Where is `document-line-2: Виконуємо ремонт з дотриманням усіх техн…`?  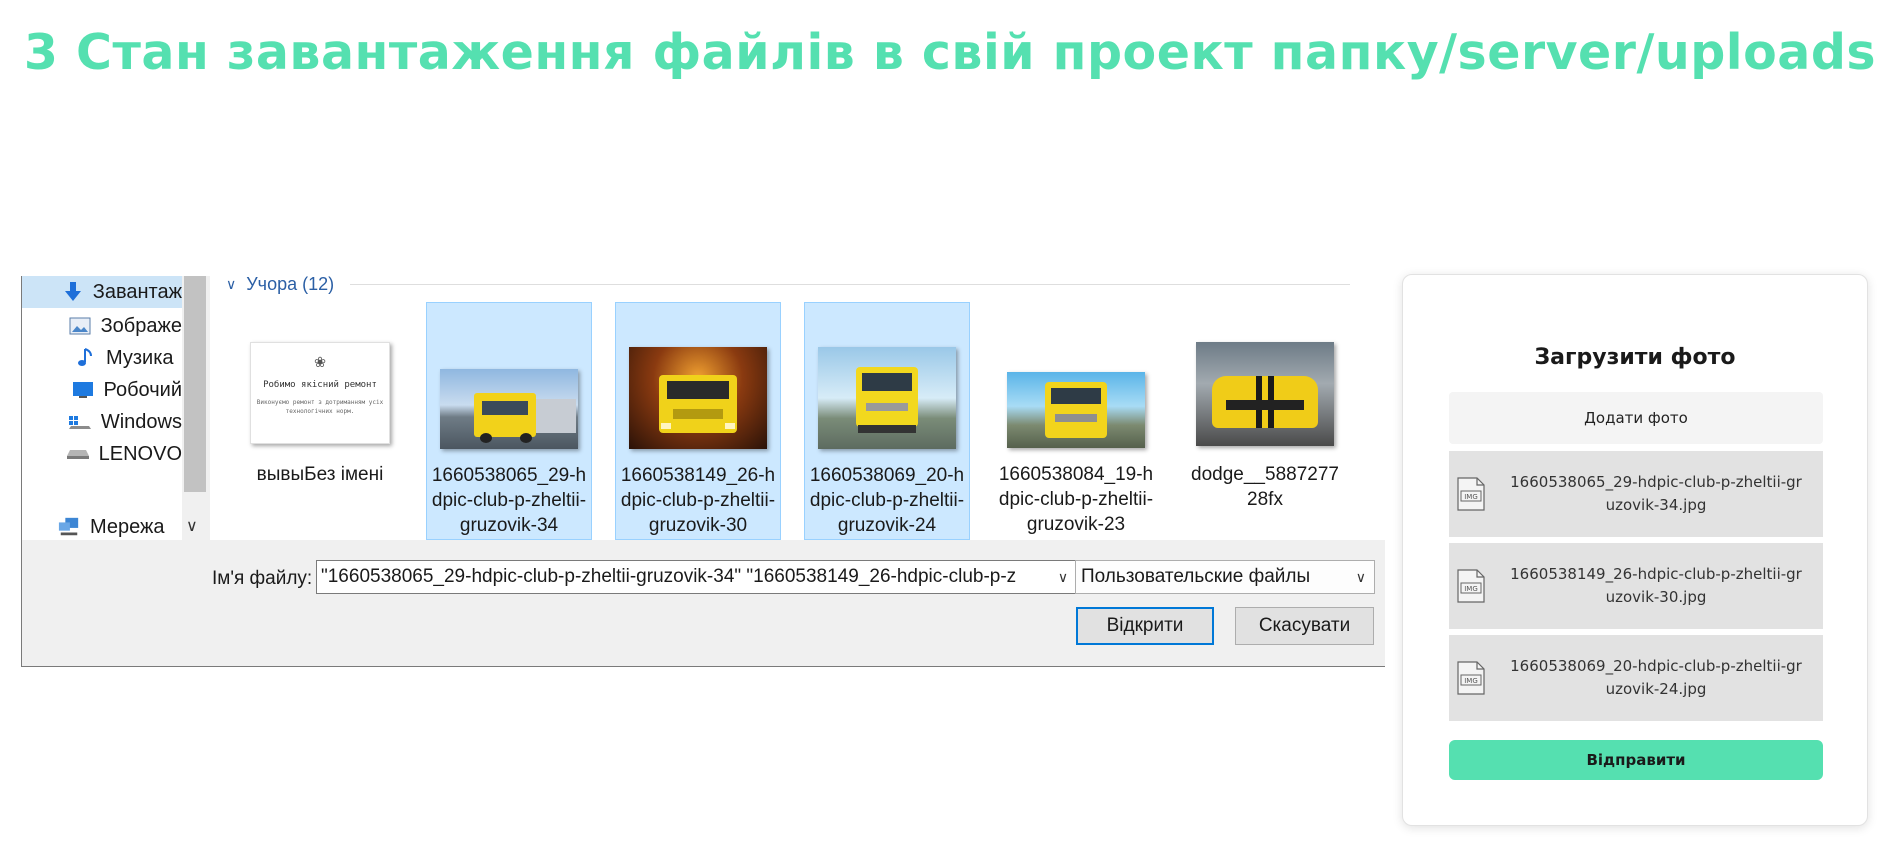 document-line-2: Виконуємо ремонт з дотриманням усіх техн… is located at coordinates (320, 407).